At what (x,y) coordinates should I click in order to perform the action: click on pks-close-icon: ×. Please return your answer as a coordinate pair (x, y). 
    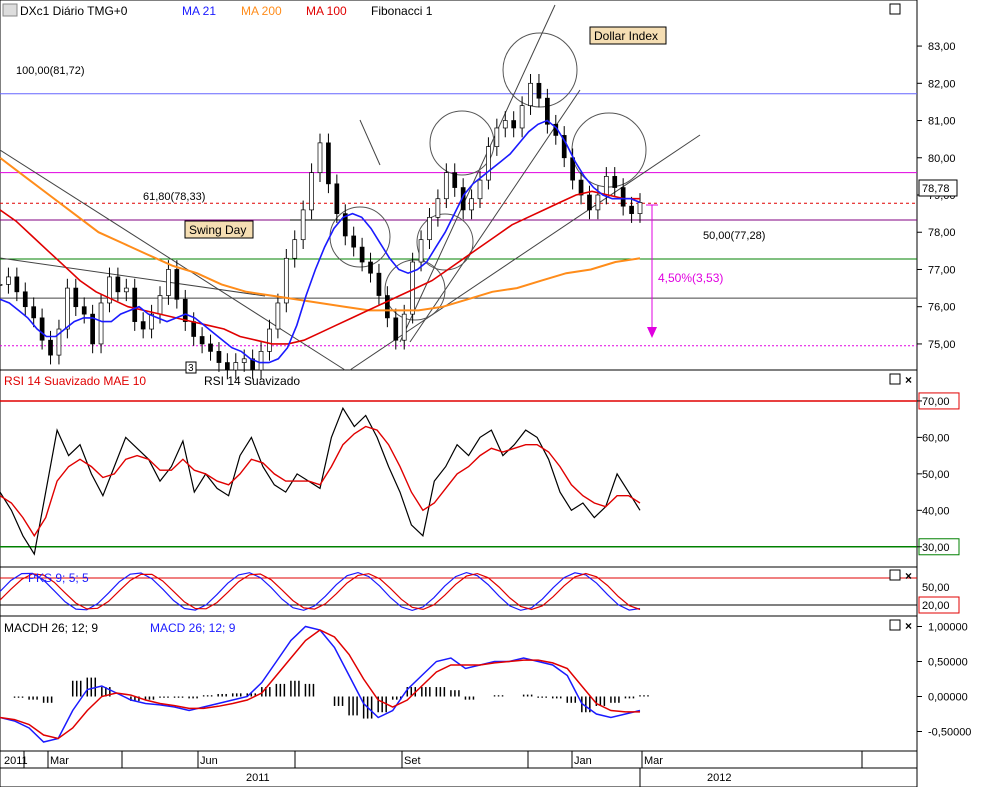
    Looking at the image, I should click on (908, 576).